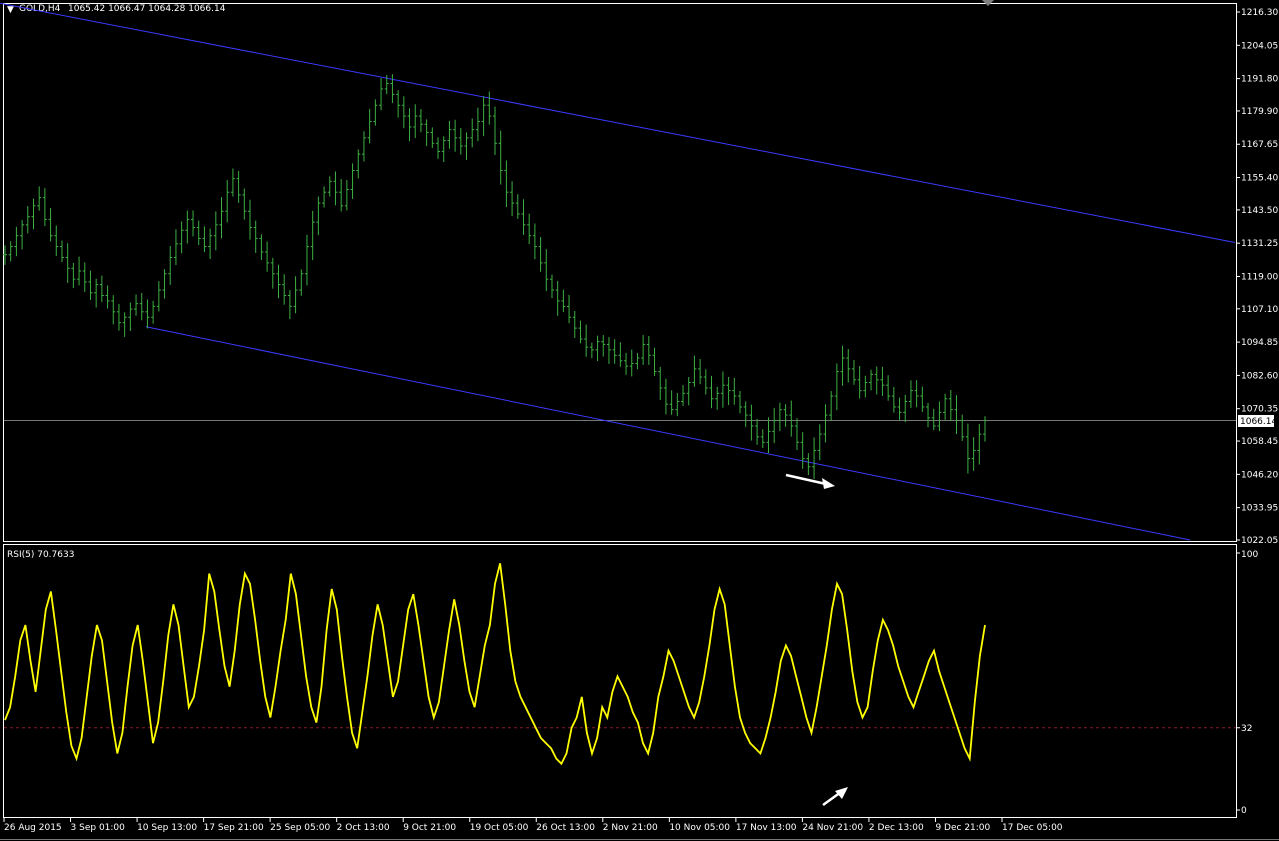 Image resolution: width=1279 pixels, height=841 pixels. I want to click on x-tick-label: 19 Oct 05:00, so click(499, 828).